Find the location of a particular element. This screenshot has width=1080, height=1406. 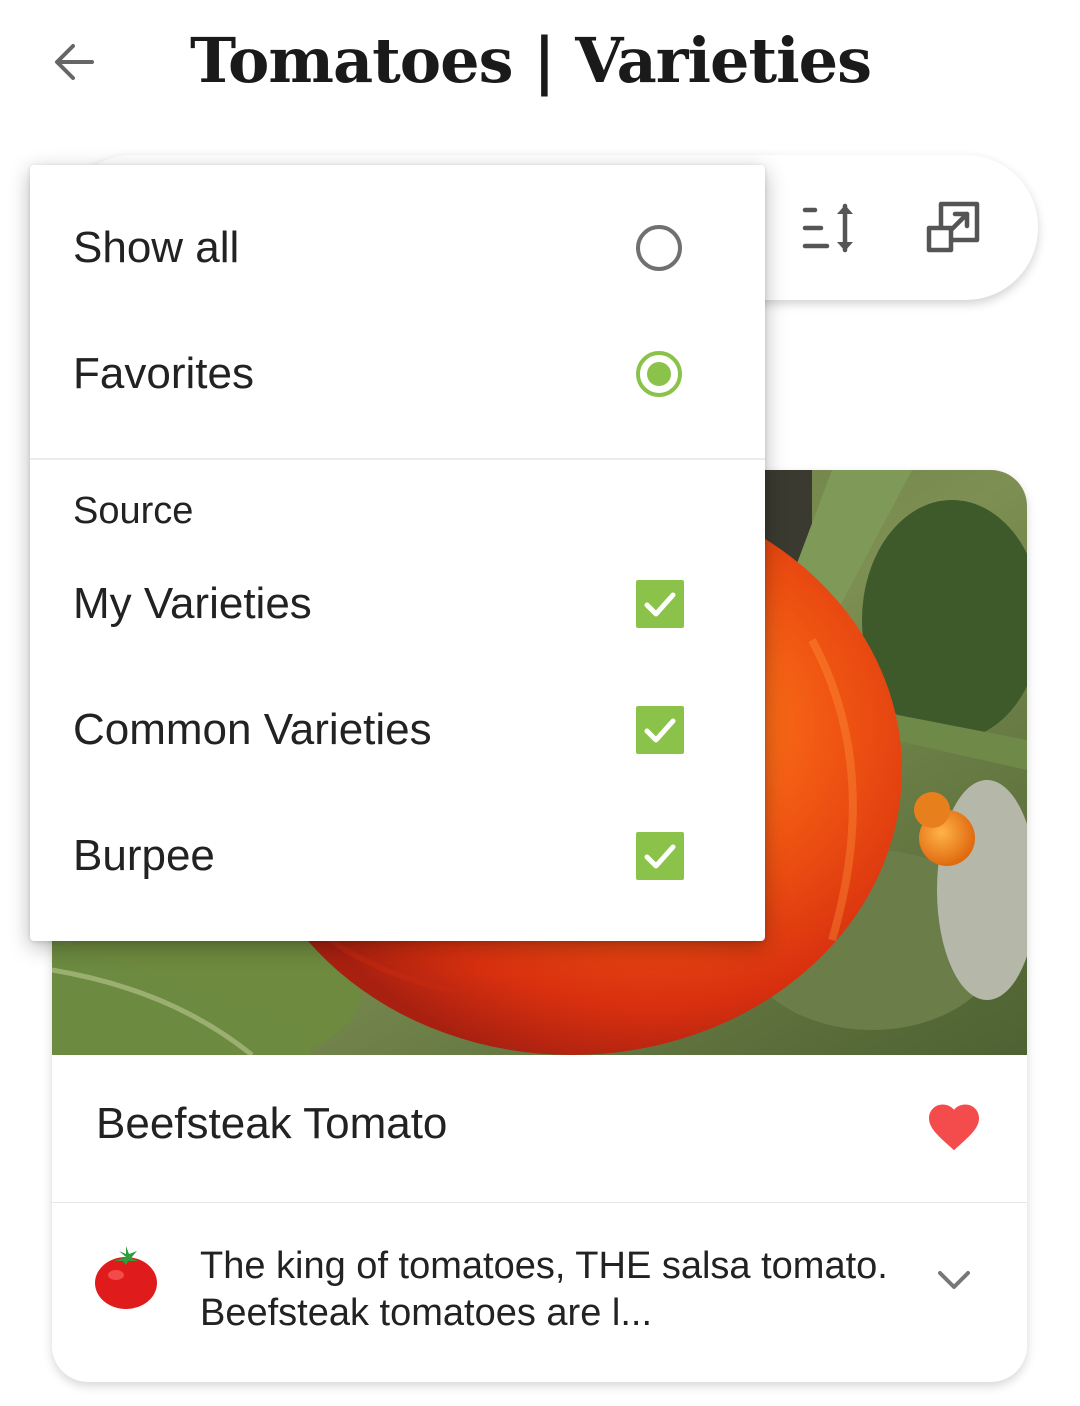

open-external-button is located at coordinates (953, 228).